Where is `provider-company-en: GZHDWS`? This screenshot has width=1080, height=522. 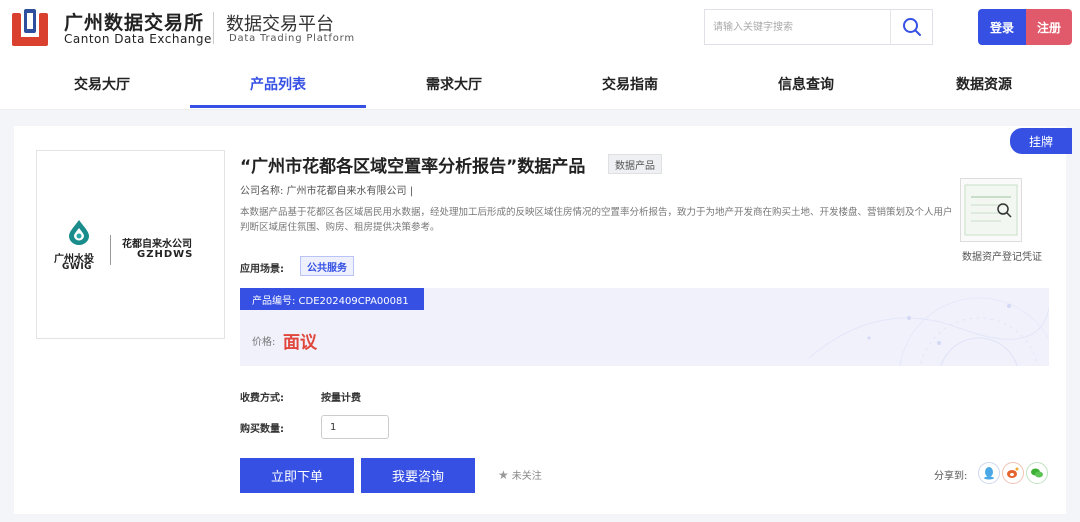 provider-company-en: GZHDWS is located at coordinates (165, 254).